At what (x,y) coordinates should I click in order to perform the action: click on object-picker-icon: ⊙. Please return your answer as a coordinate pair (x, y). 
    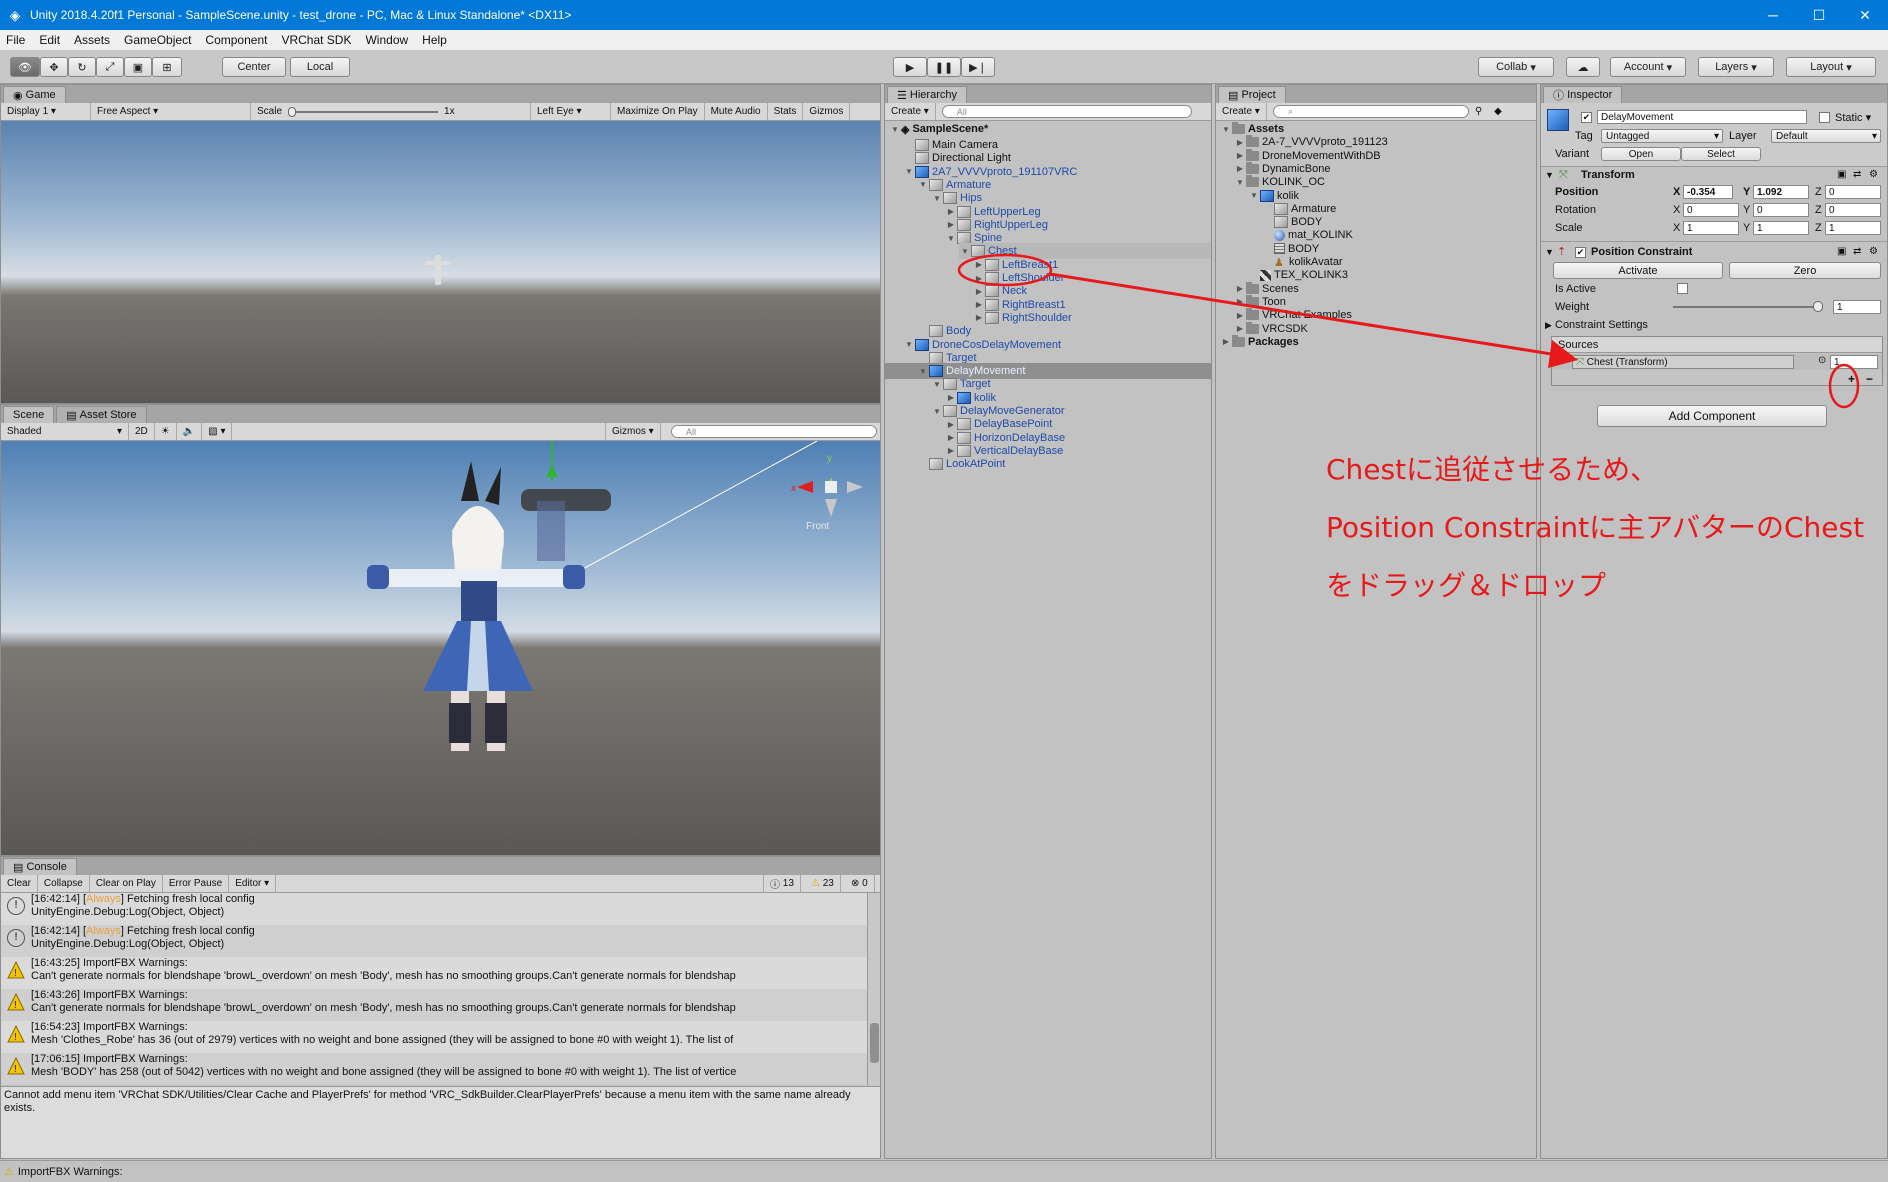
    Looking at the image, I should click on (1822, 360).